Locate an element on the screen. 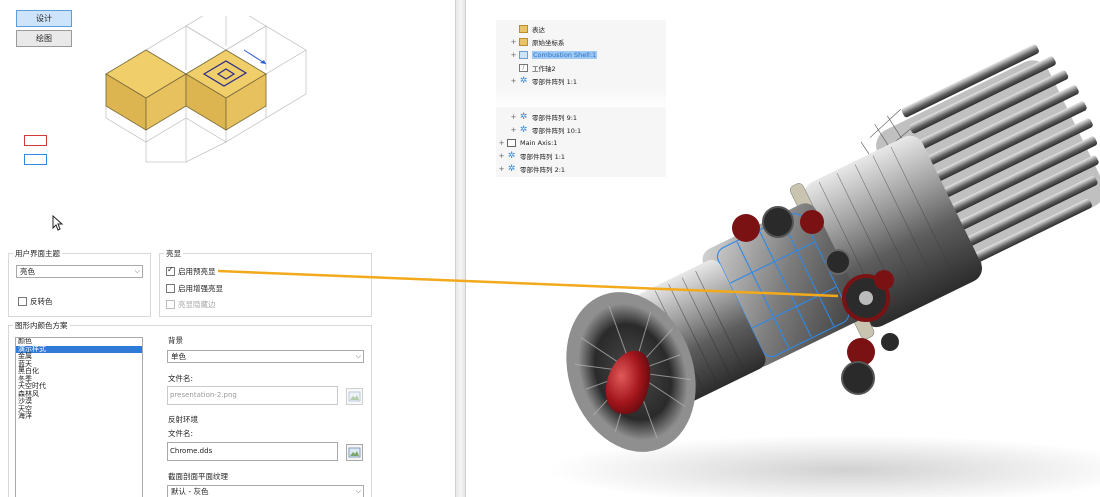 This screenshot has height=497, width=1100. color-scheme-item: 海洋 is located at coordinates (79, 416).